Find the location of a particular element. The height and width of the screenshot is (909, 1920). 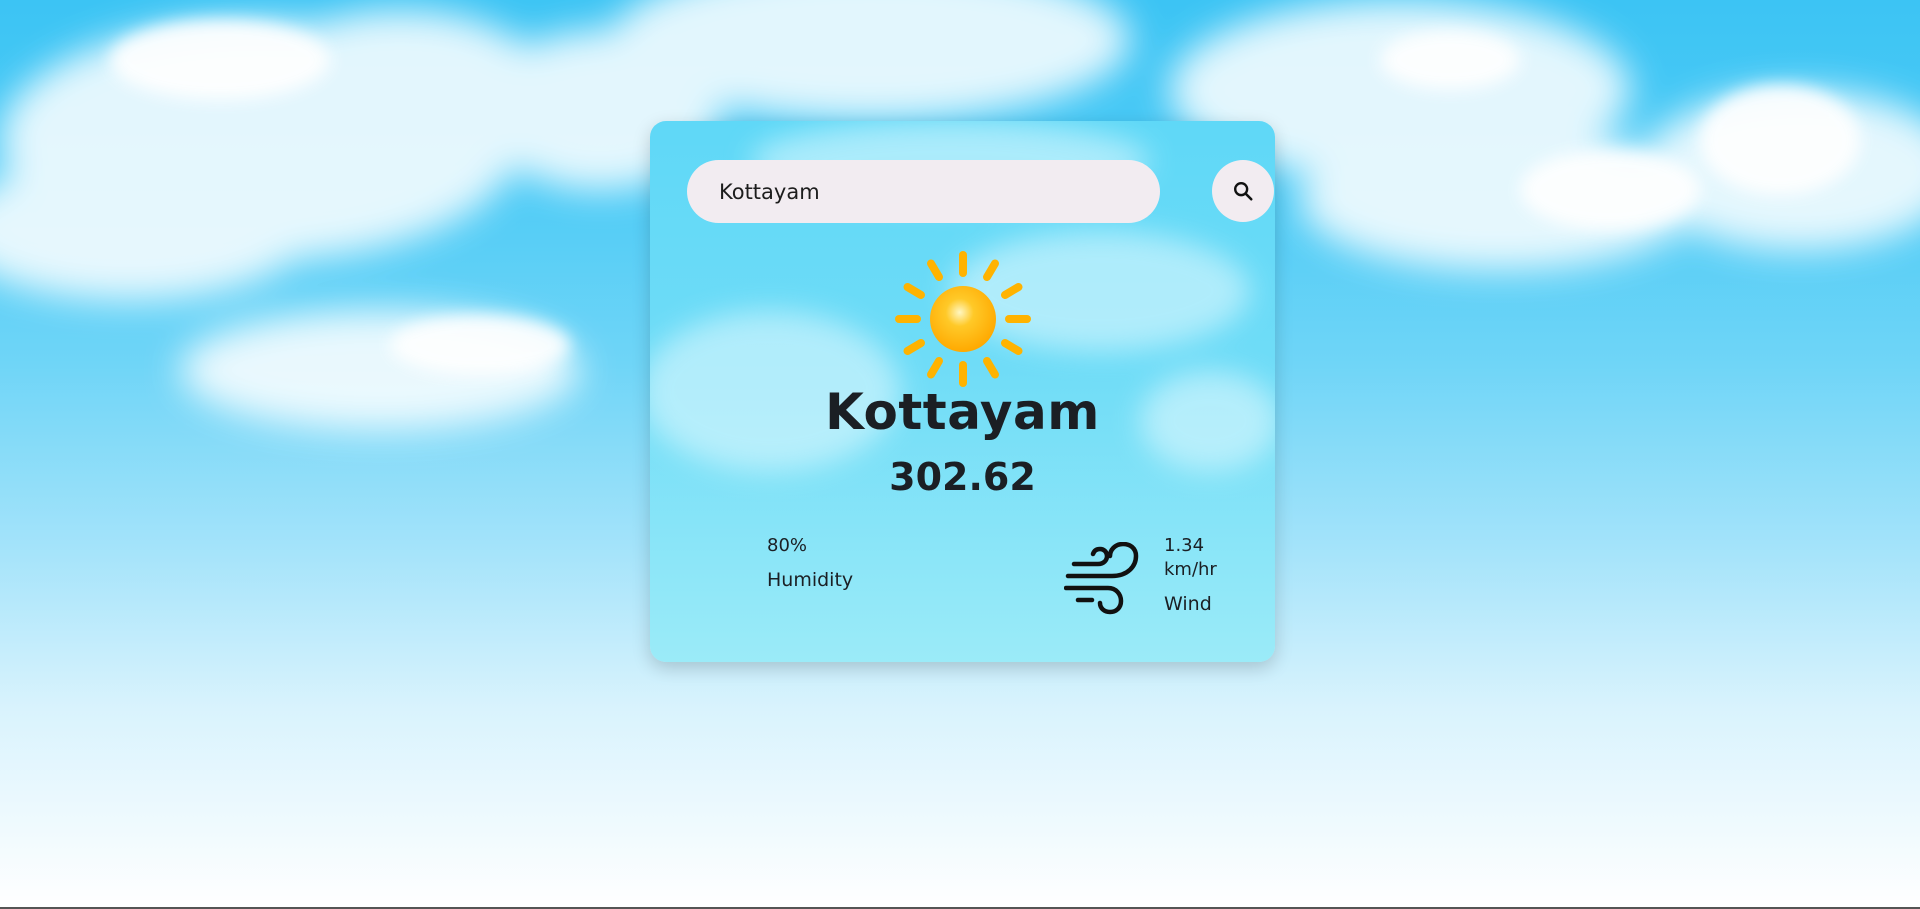

humidity-label: Humidity is located at coordinates (810, 580).